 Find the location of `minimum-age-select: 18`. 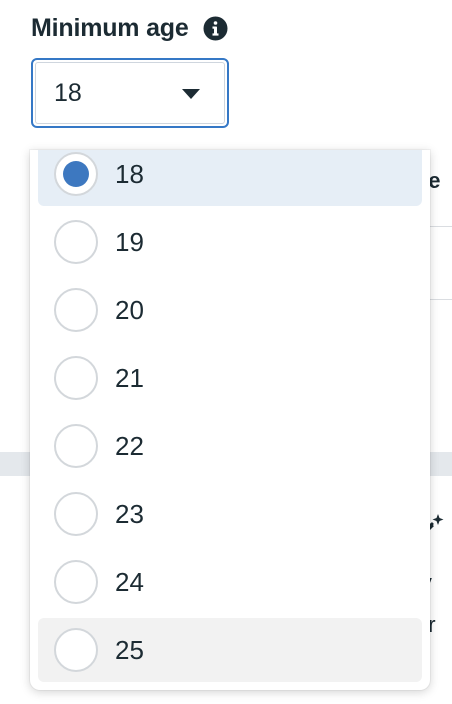

minimum-age-select: 18 is located at coordinates (130, 93).